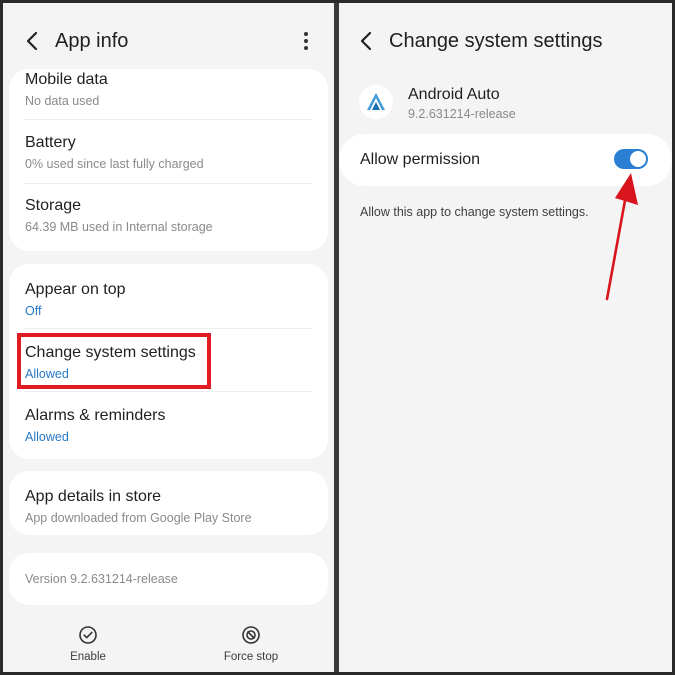 The image size is (675, 675). What do you see at coordinates (75, 289) in the screenshot?
I see `item-title: Appear on top` at bounding box center [75, 289].